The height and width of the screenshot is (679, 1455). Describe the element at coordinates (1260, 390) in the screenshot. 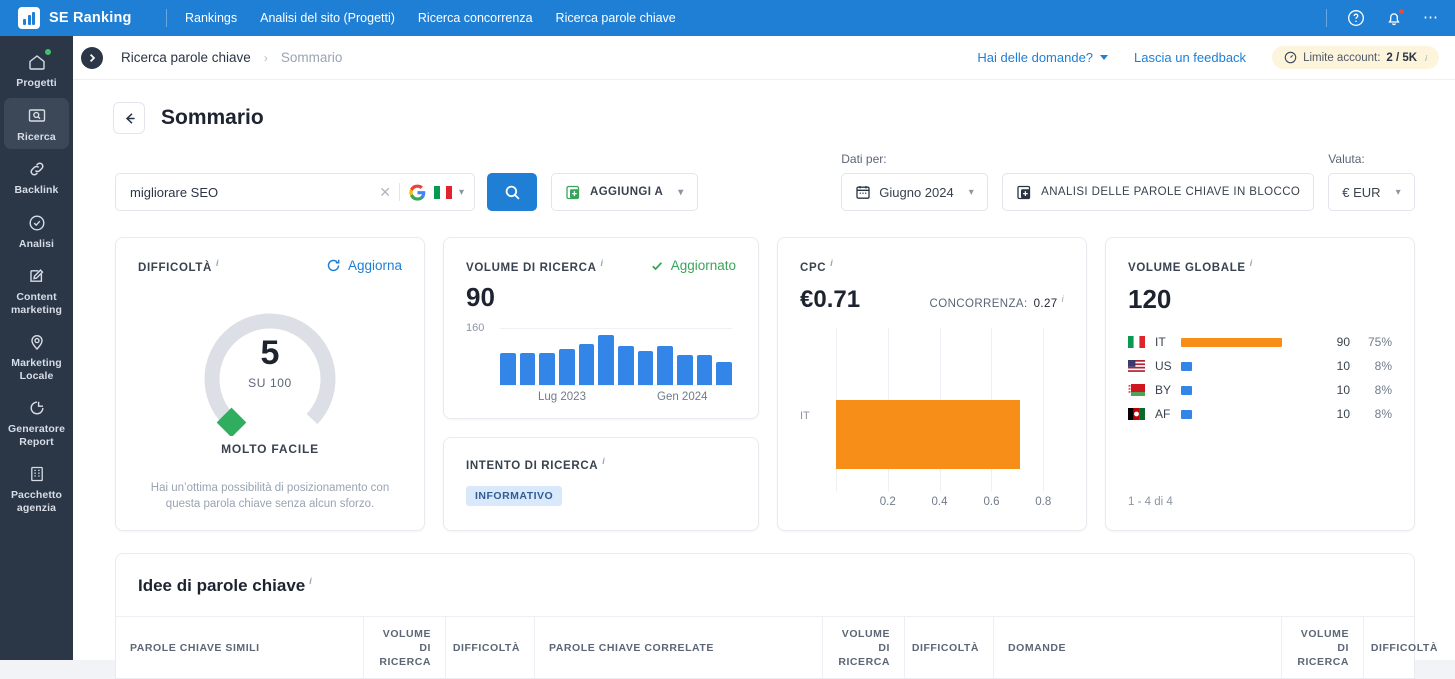

I see `country-volume-row: BY 10 8%` at that location.